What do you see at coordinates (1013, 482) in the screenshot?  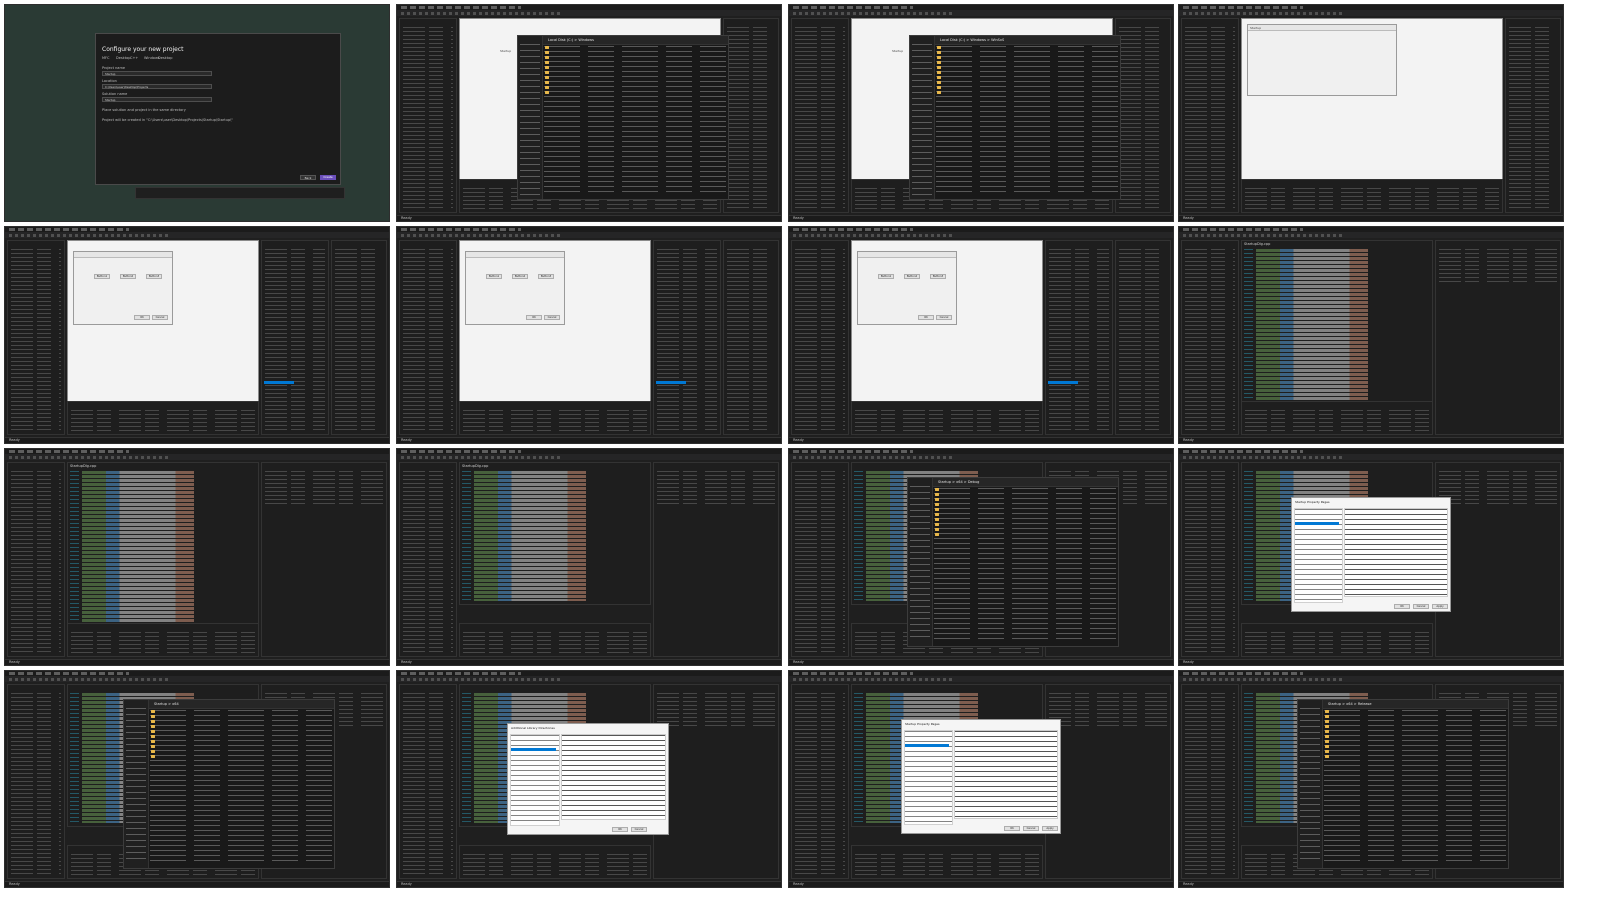 I see `explorer-address-bar: Startup > x64 > Debug` at bounding box center [1013, 482].